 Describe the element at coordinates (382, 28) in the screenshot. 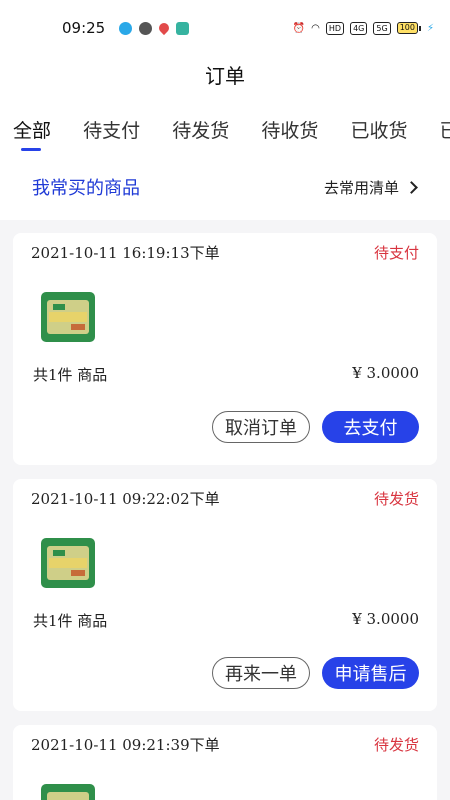

I see `5g-chip: 5G` at that location.